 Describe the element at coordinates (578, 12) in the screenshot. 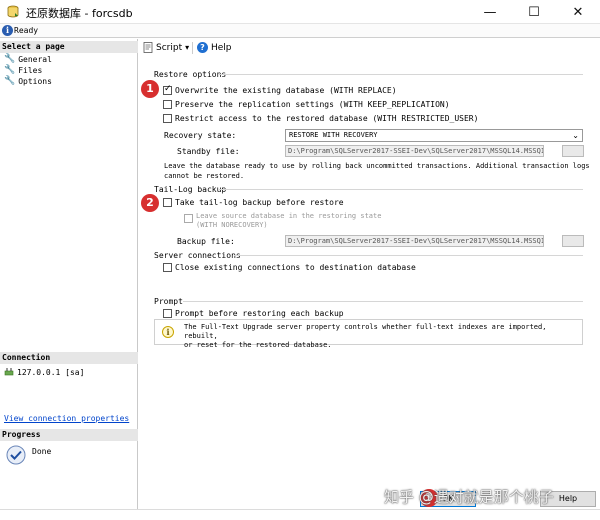

I see `close-button: ✕` at that location.